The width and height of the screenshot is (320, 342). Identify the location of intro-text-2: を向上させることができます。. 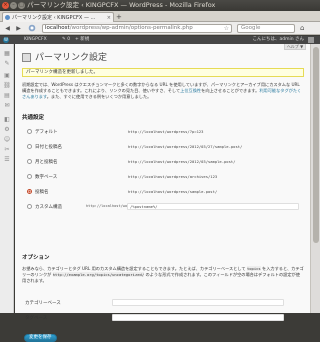
(230, 90).